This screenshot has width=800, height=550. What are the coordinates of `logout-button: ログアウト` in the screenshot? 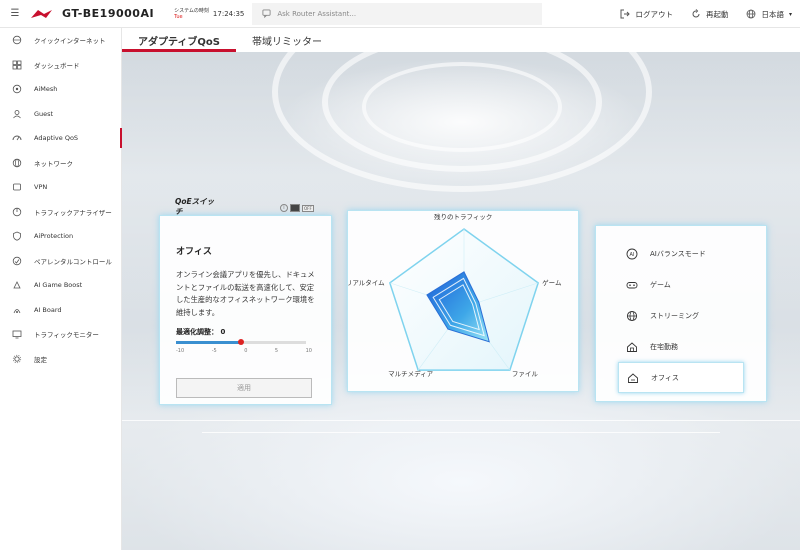 It's located at (646, 14).